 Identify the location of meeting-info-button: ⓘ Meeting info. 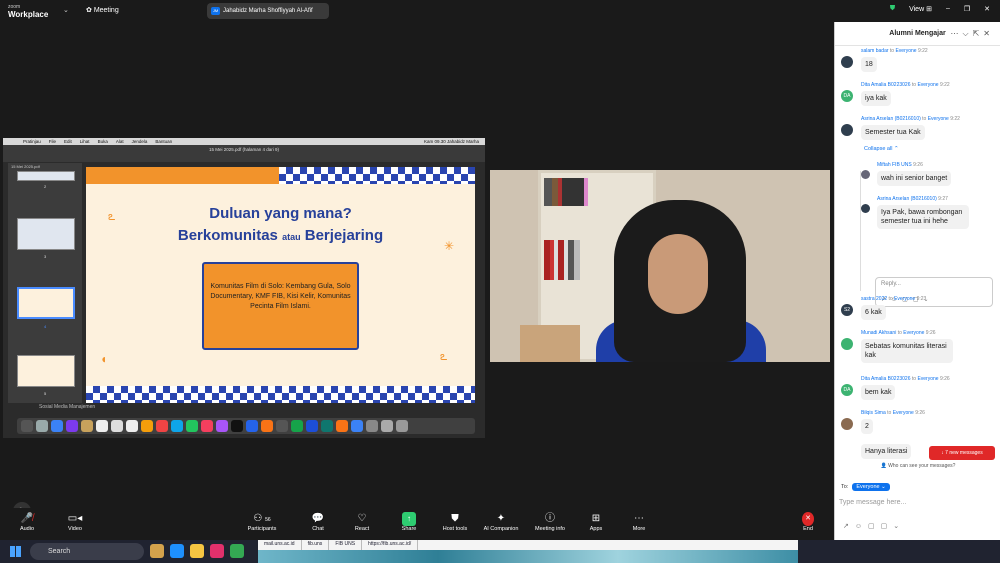
(550, 522).